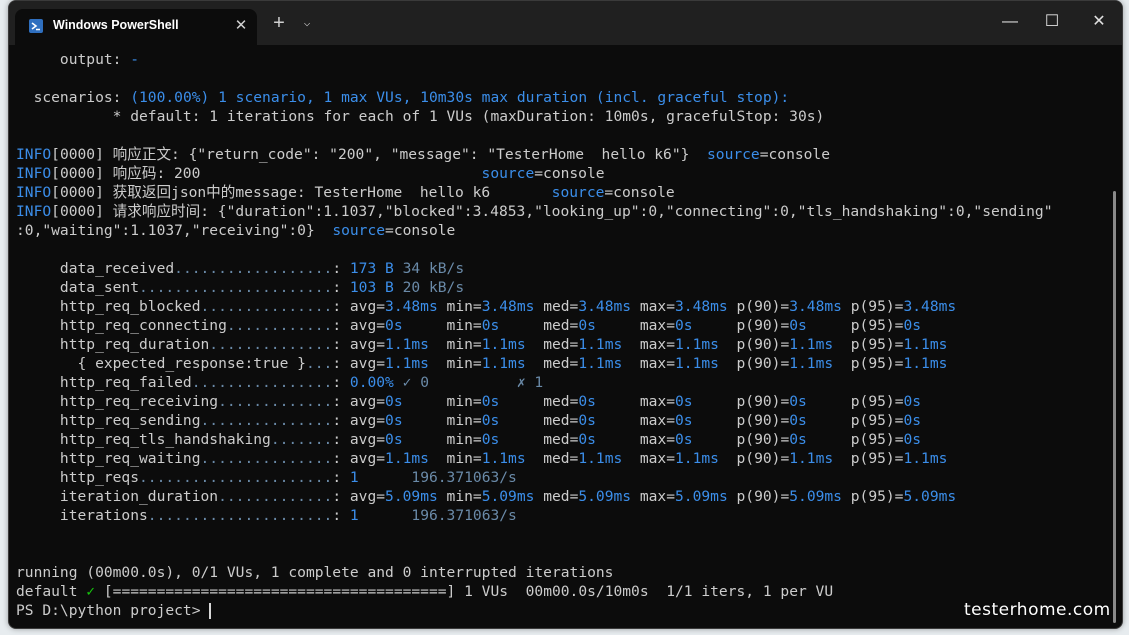  Describe the element at coordinates (174, 230) in the screenshot. I see `terminal-text: :0,"waiting":1.1037,"receiving":0}` at that location.